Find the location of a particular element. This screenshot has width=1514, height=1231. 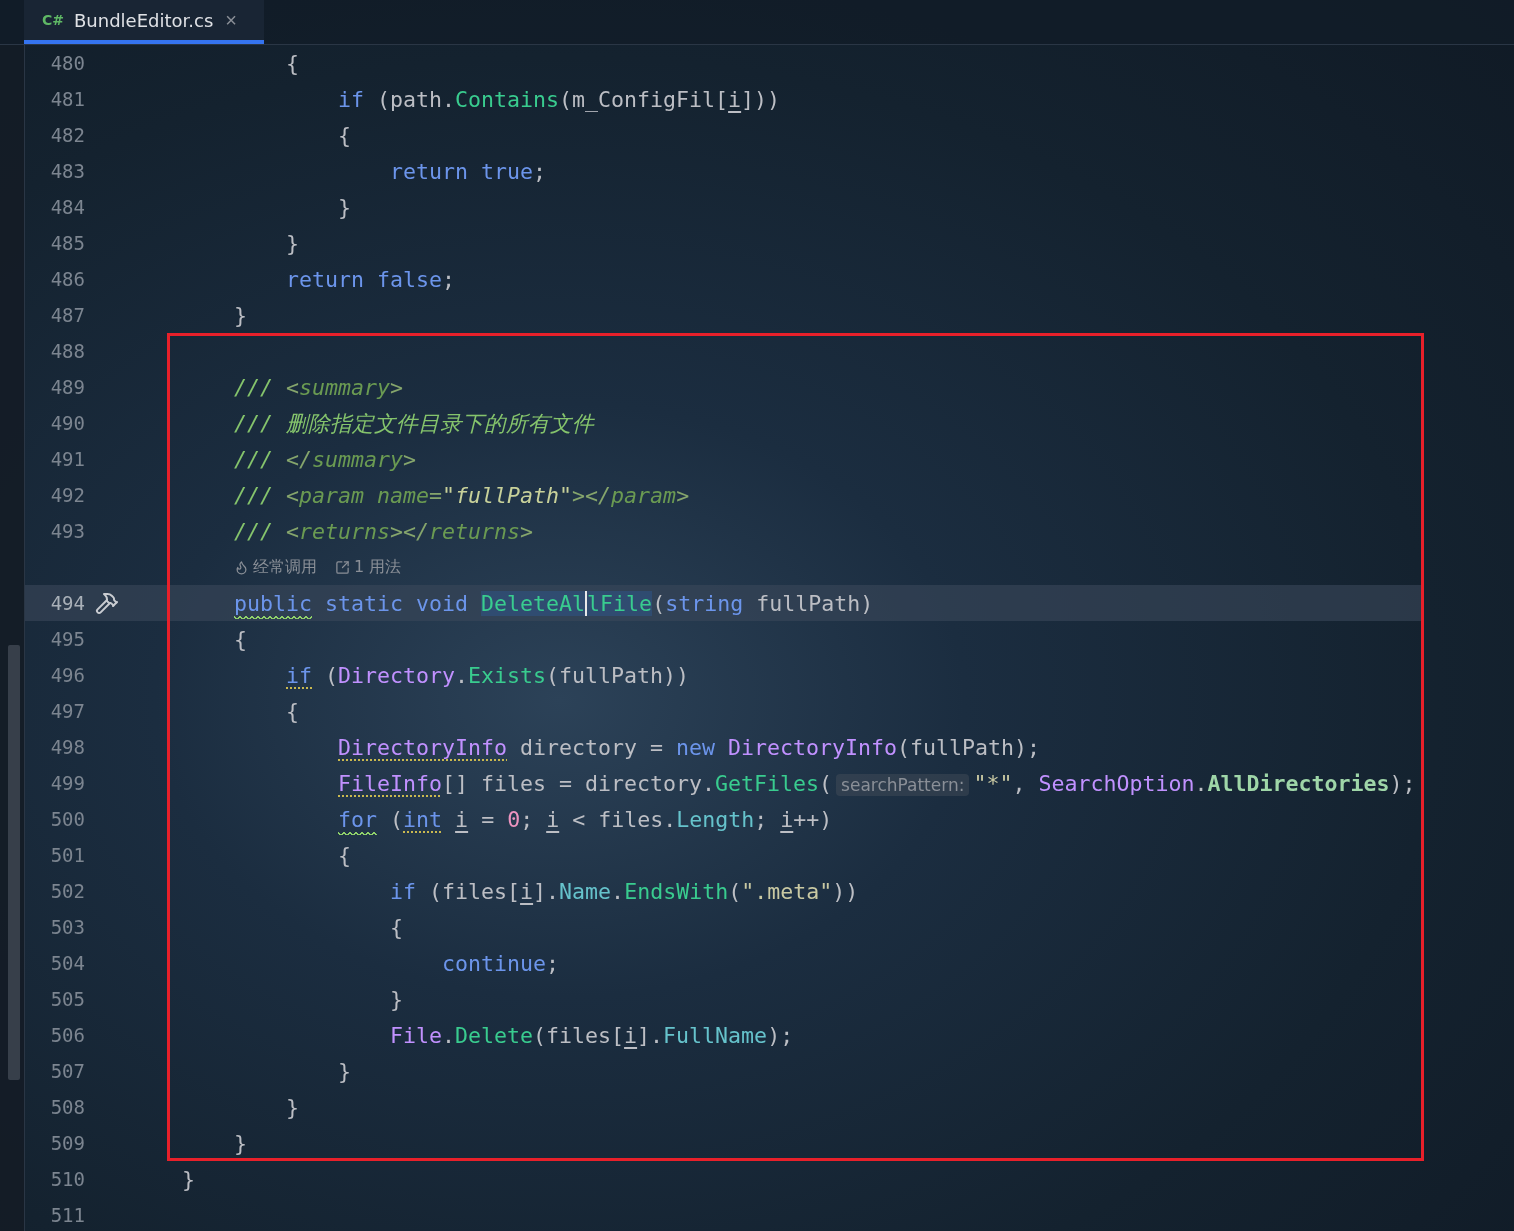

code-line: return true; is located at coordinates (468, 171).